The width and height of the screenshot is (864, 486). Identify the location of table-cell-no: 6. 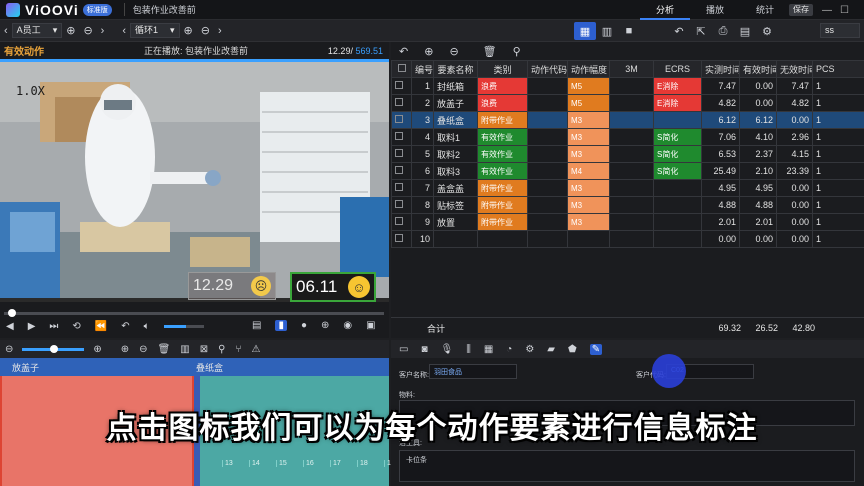
(422, 171).